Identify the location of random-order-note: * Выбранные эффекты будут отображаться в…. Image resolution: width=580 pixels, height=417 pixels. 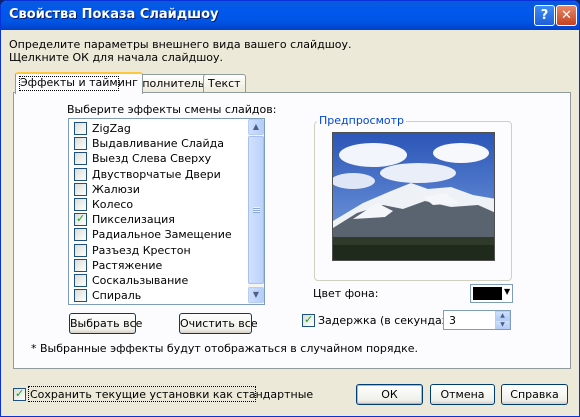
(225, 348).